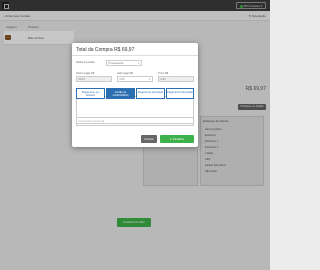 The width and height of the screenshot is (320, 270). What do you see at coordinates (176, 79) in the screenshot?
I see `change-field: 0,00` at bounding box center [176, 79].